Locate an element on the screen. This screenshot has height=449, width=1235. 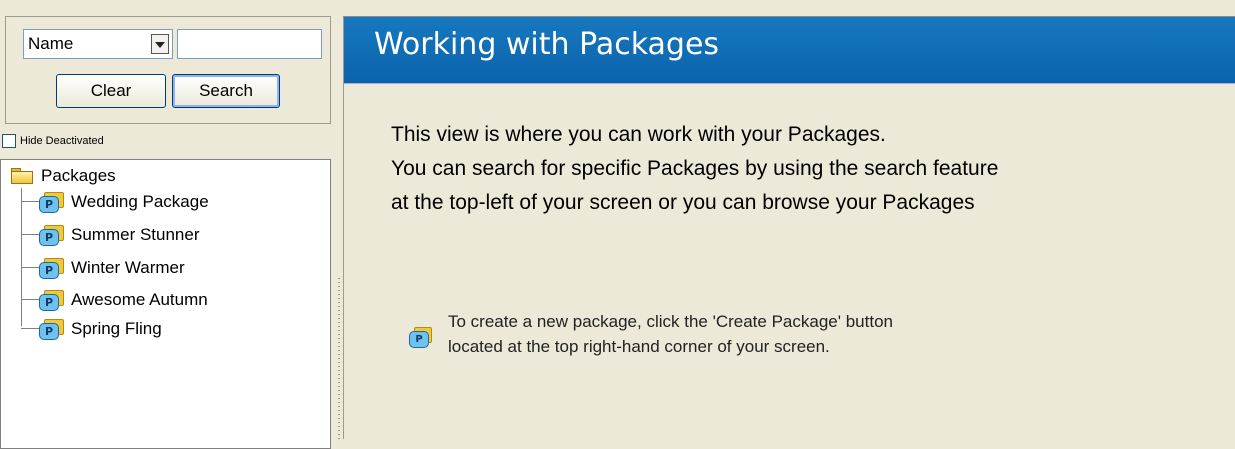
splitter-grip is located at coordinates (339, 358).